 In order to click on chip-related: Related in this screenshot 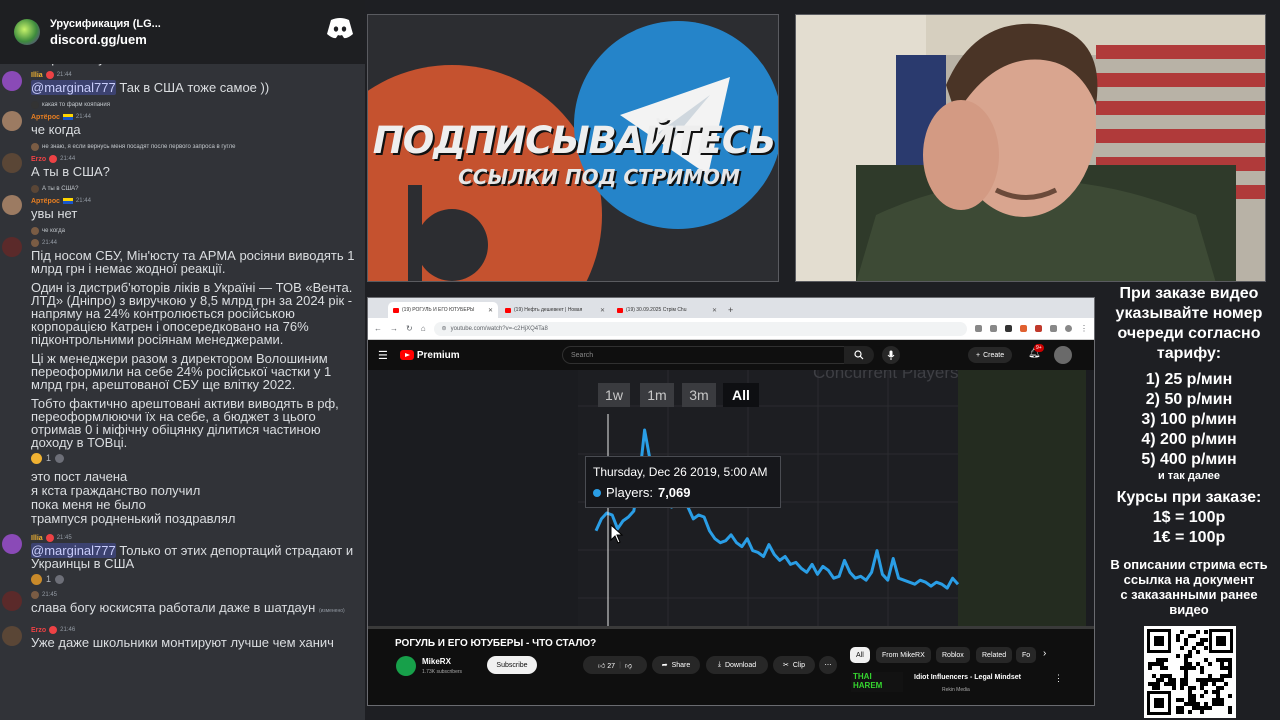, I will do `click(994, 655)`.